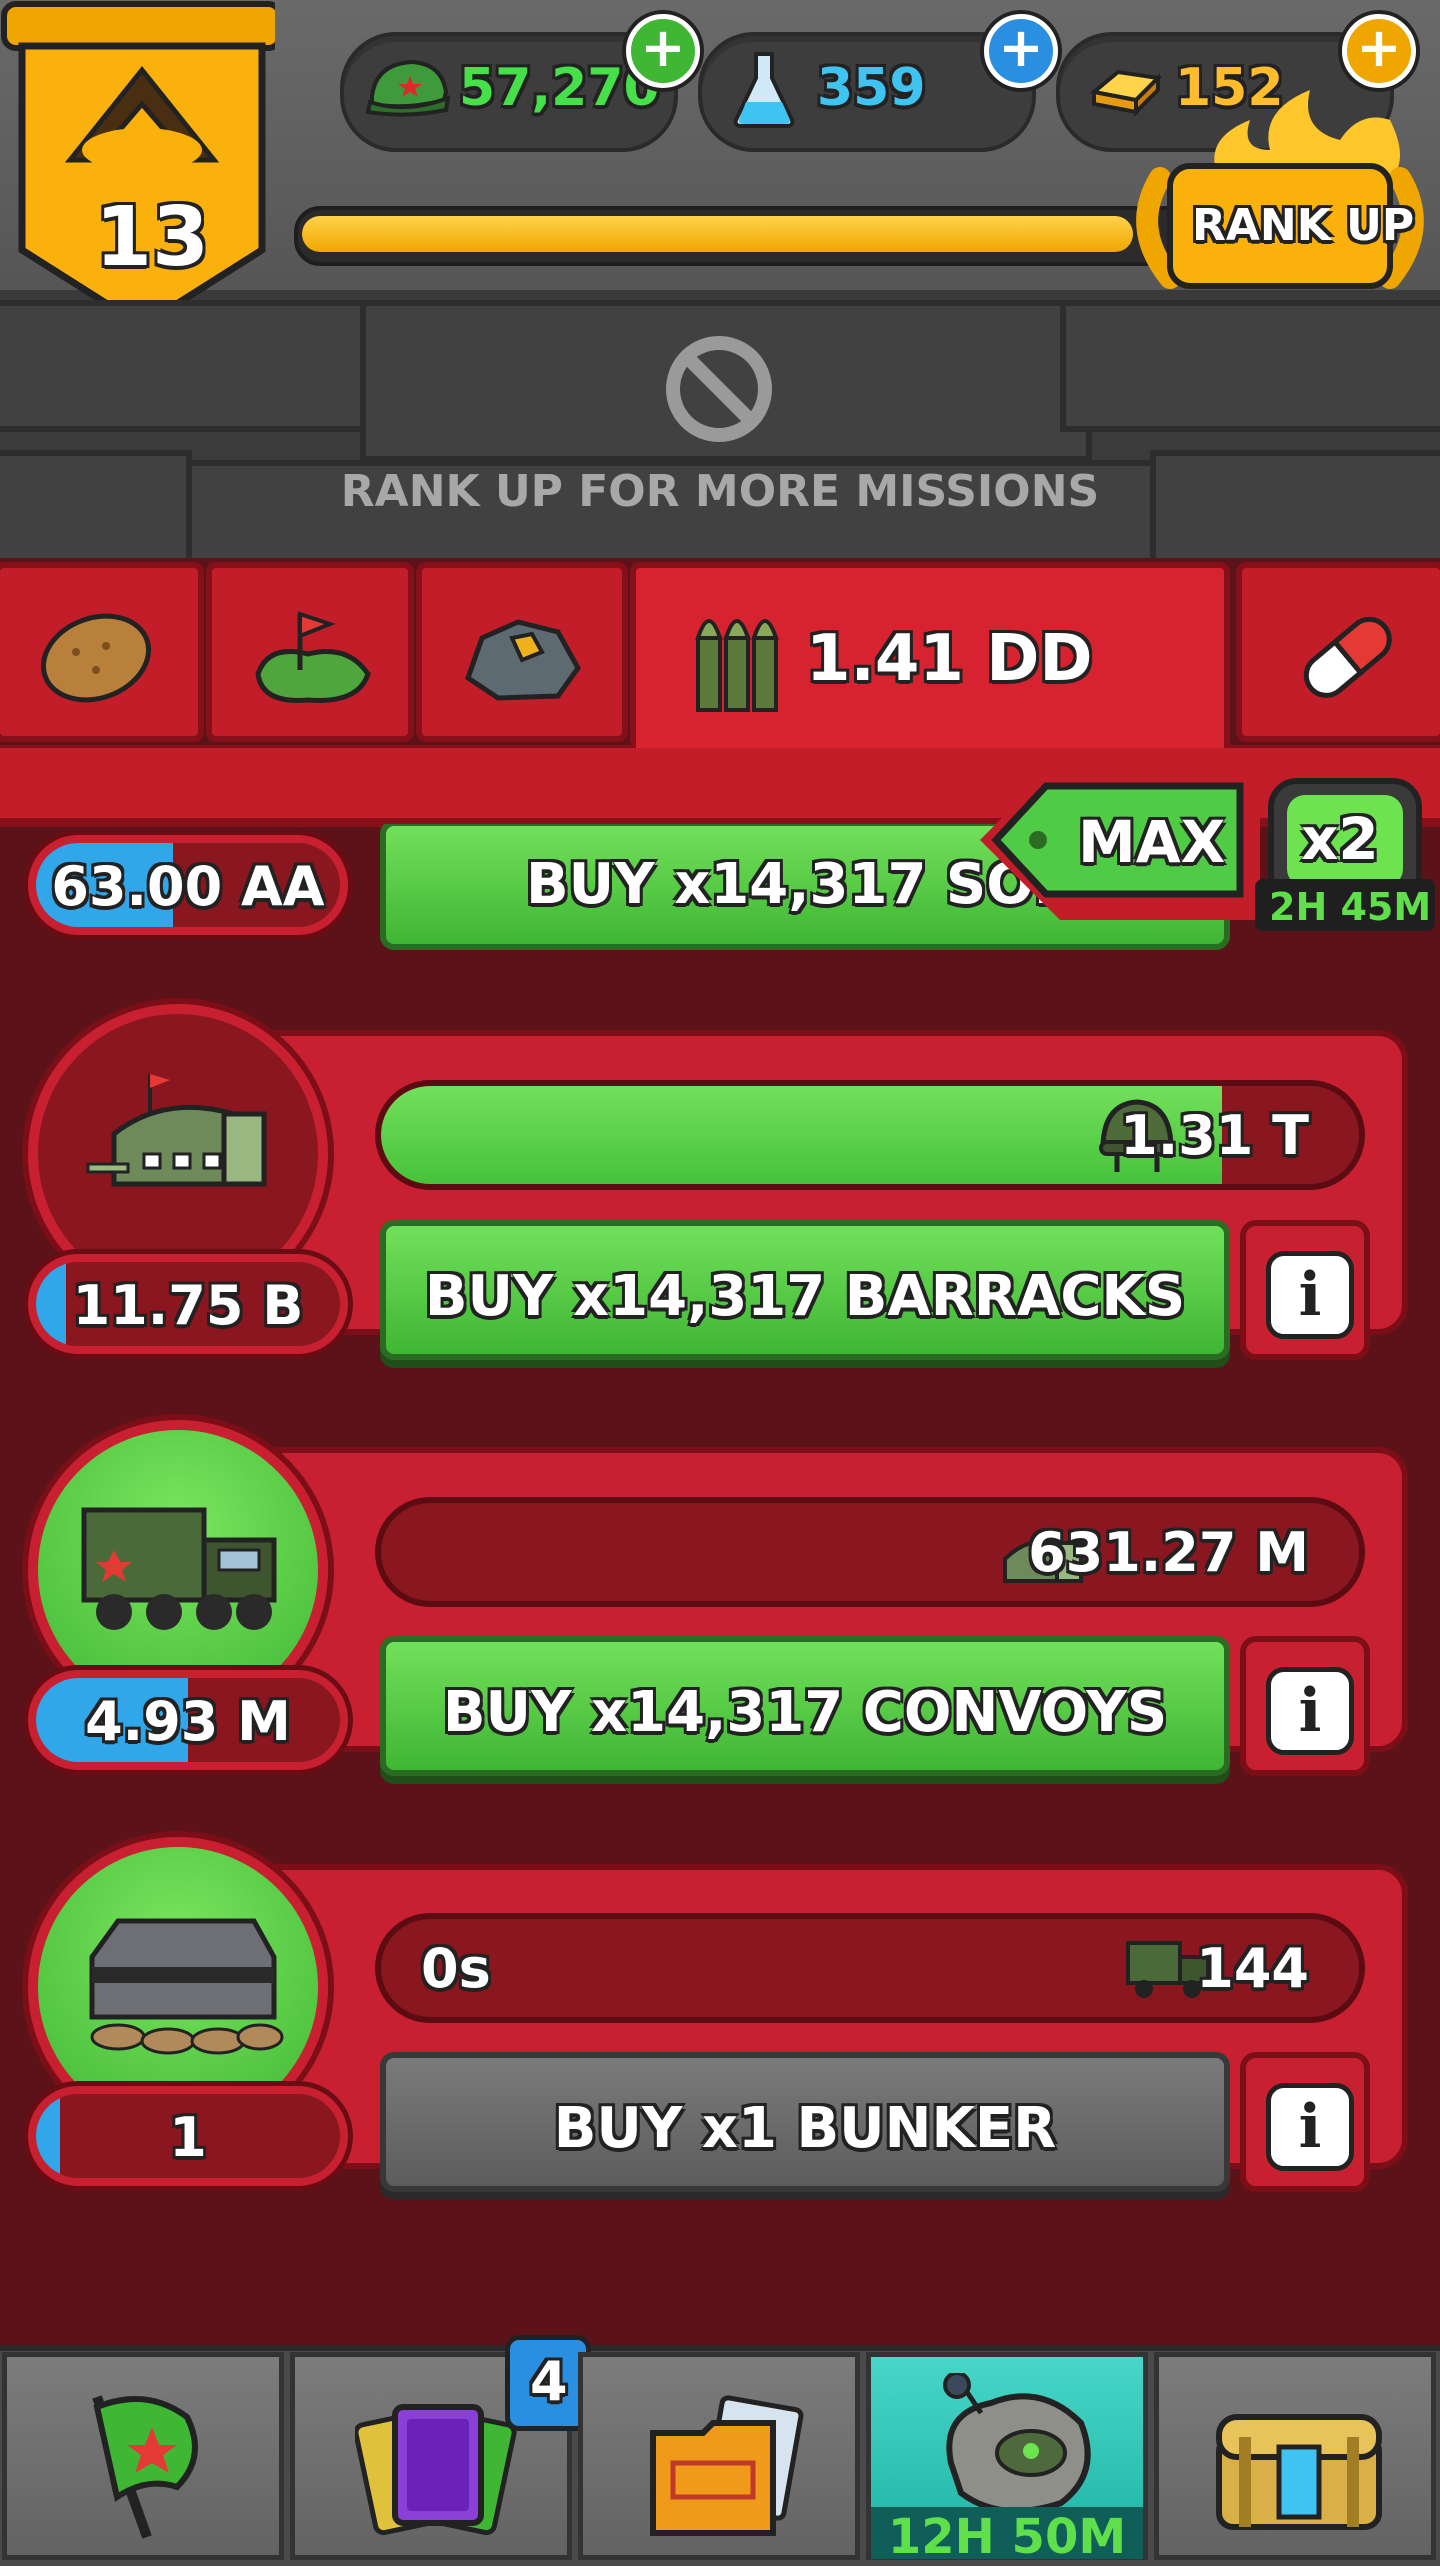  I want to click on pill-icon, so click(1347, 657).